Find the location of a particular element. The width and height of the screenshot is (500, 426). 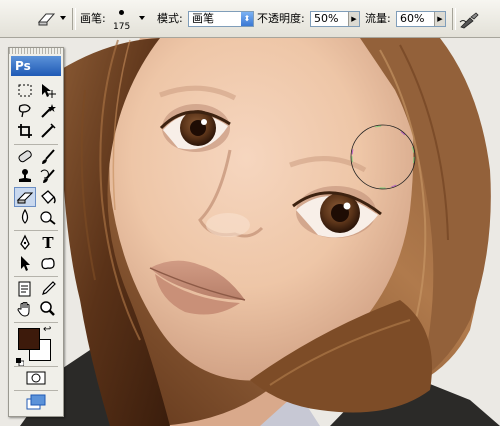

lasso-tool-icon is located at coordinates (25, 111).